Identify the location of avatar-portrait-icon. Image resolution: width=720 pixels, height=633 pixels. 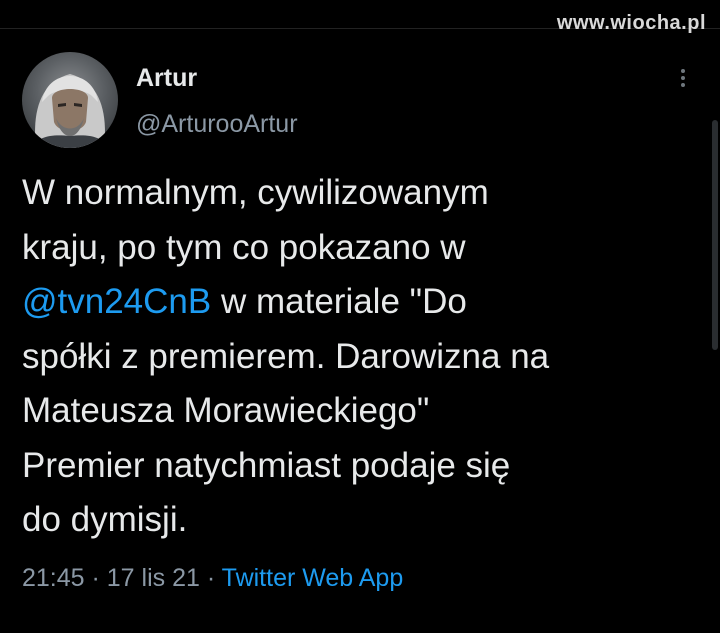
(70, 111).